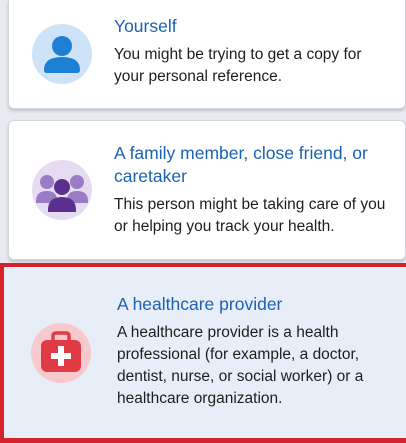 The height and width of the screenshot is (443, 406). I want to click on option-title: Yourself, so click(145, 25).